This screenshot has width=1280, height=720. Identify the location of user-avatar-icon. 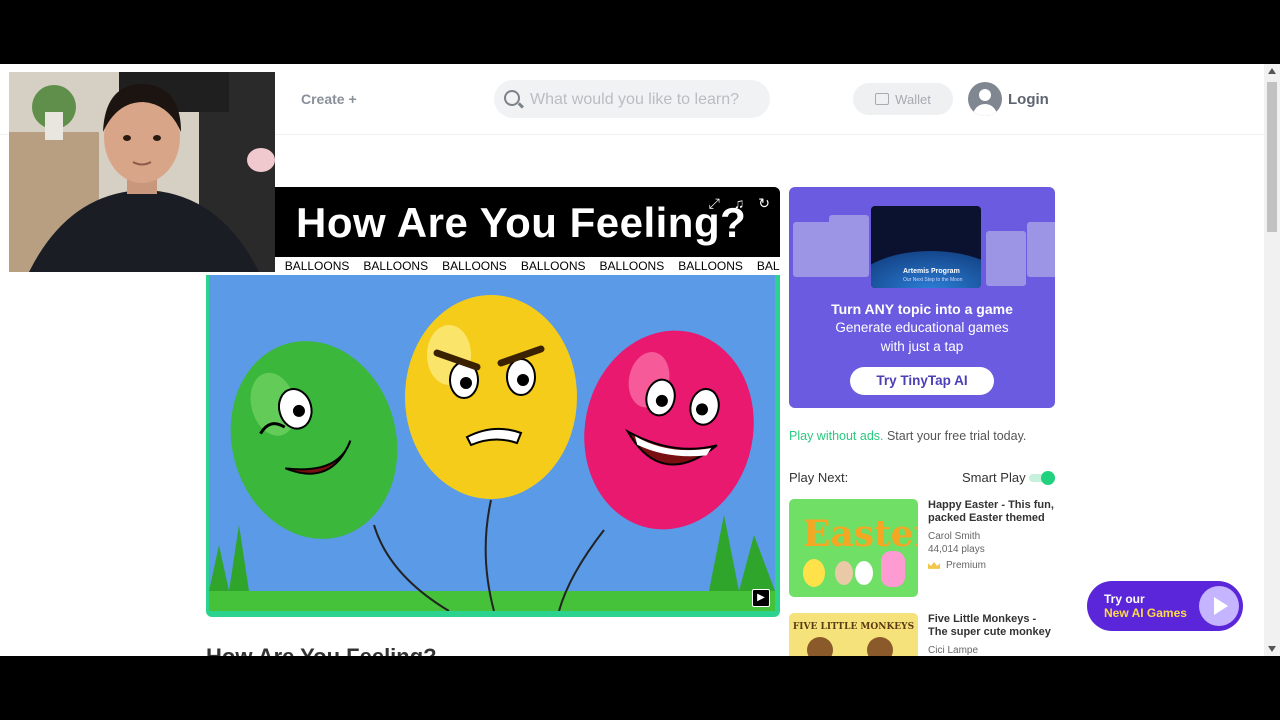
(985, 99).